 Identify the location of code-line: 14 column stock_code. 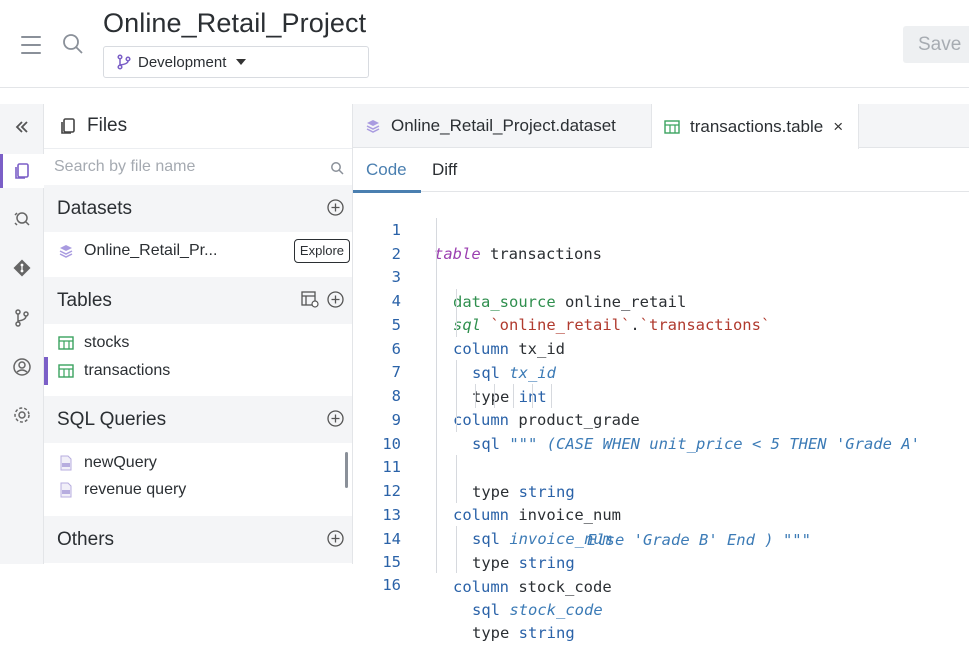
(661, 549).